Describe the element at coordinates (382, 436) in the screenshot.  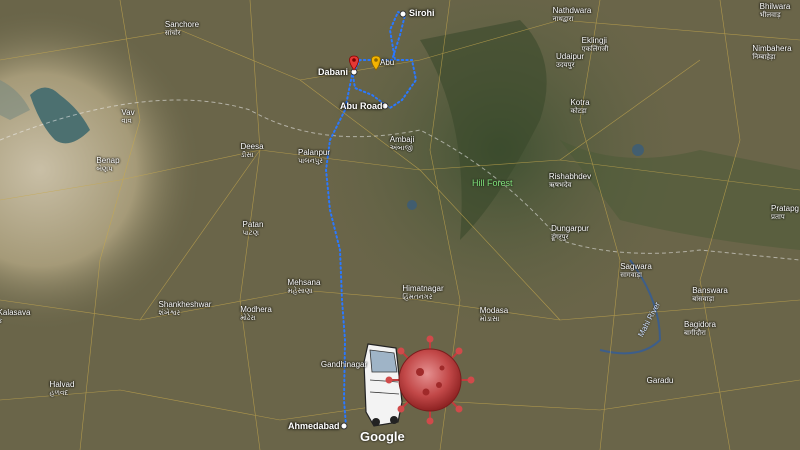
I see `google-logo: Google` at that location.